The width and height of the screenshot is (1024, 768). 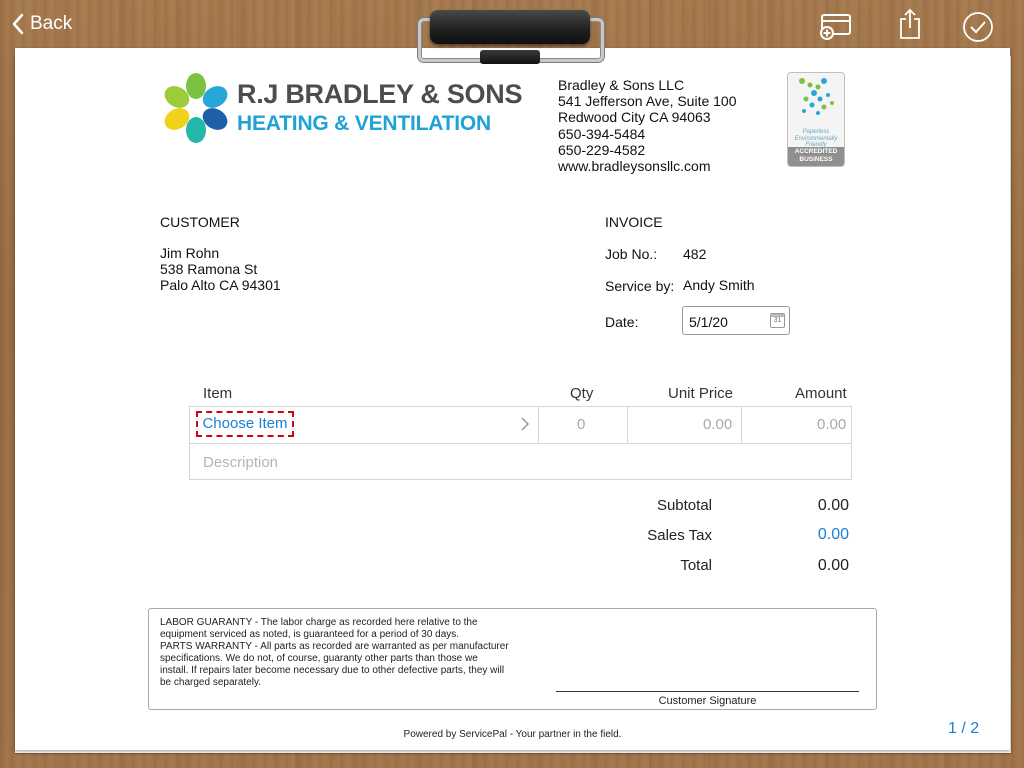 I want to click on subtotal-value: 0.00, so click(x=833, y=505).